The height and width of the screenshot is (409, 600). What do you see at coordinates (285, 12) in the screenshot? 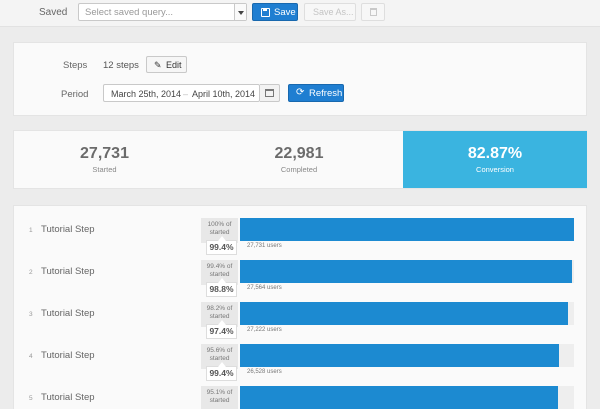
I see `save-button-label: Save` at bounding box center [285, 12].